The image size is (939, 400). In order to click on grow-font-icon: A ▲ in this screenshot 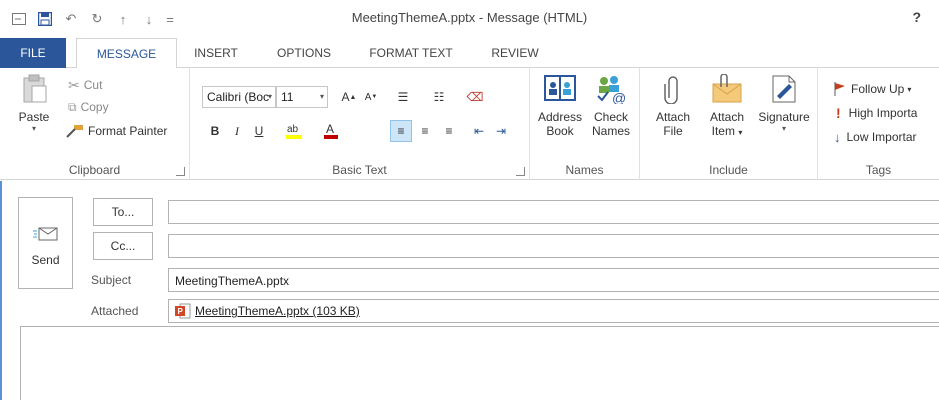, I will do `click(349, 97)`.